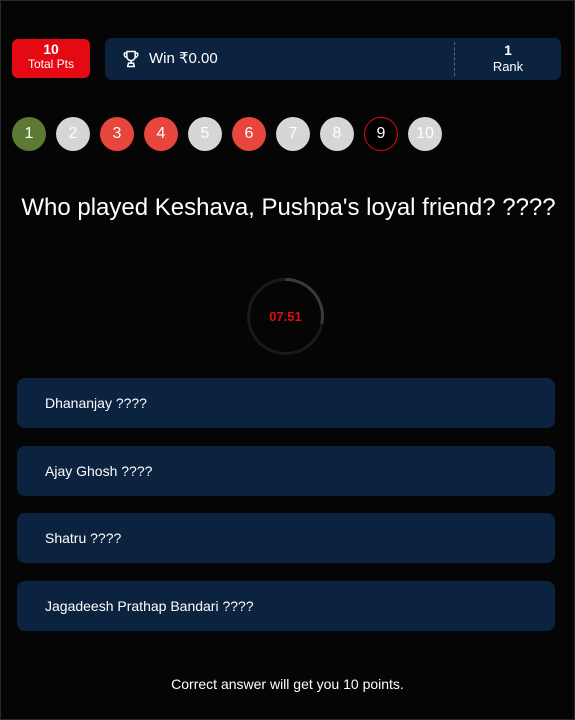 The image size is (575, 720). What do you see at coordinates (286, 538) in the screenshot?
I see `answer-option-3: Shatru ????` at bounding box center [286, 538].